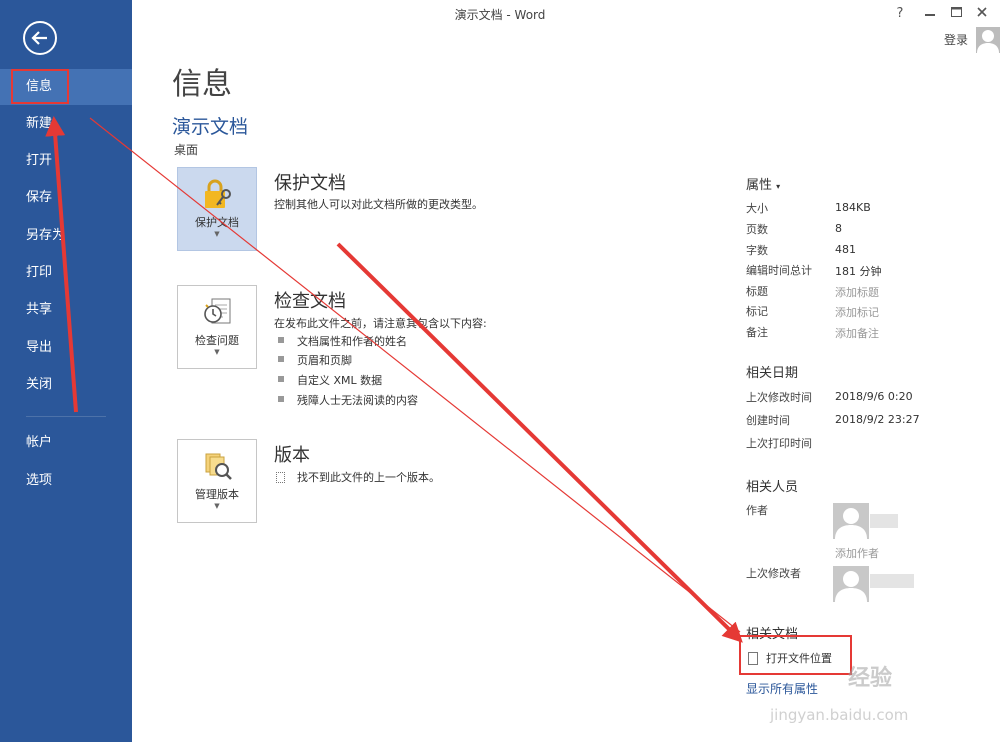 The image size is (1000, 742). Describe the element at coordinates (870, 678) in the screenshot. I see `watermark-brand: 经验` at that location.